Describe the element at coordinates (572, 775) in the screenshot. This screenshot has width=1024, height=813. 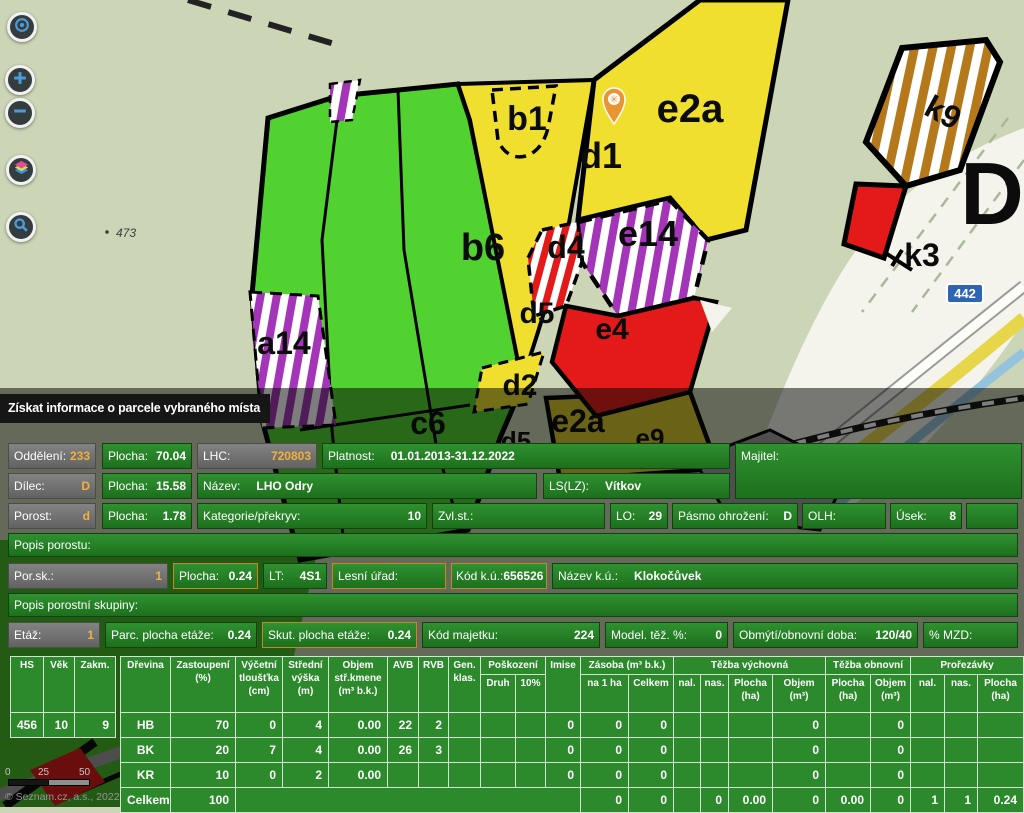
I see `table-row: KR 10 0 2 0.00 0 0 0 0 0` at that location.